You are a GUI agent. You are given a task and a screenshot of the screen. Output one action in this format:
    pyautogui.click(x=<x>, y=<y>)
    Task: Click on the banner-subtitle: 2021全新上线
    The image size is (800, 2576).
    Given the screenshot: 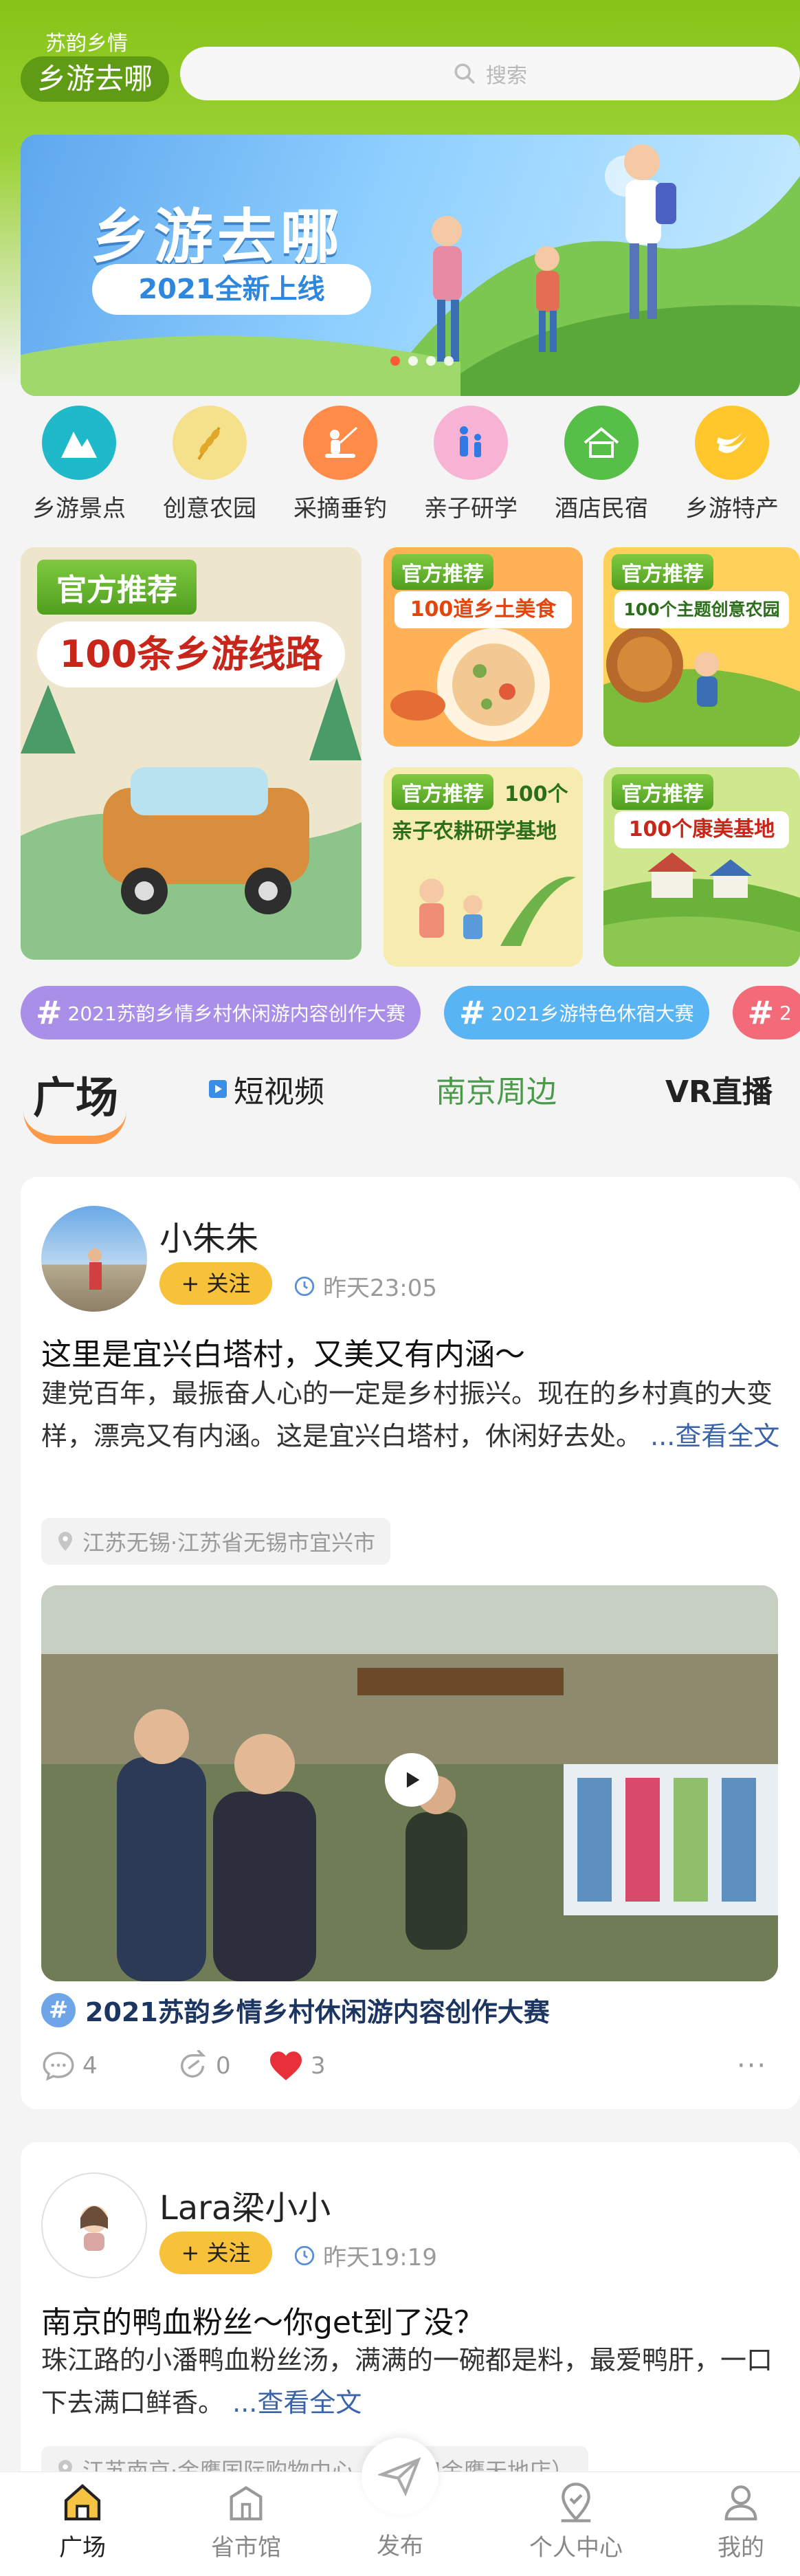 What is the action you would take?
    pyautogui.click(x=232, y=289)
    